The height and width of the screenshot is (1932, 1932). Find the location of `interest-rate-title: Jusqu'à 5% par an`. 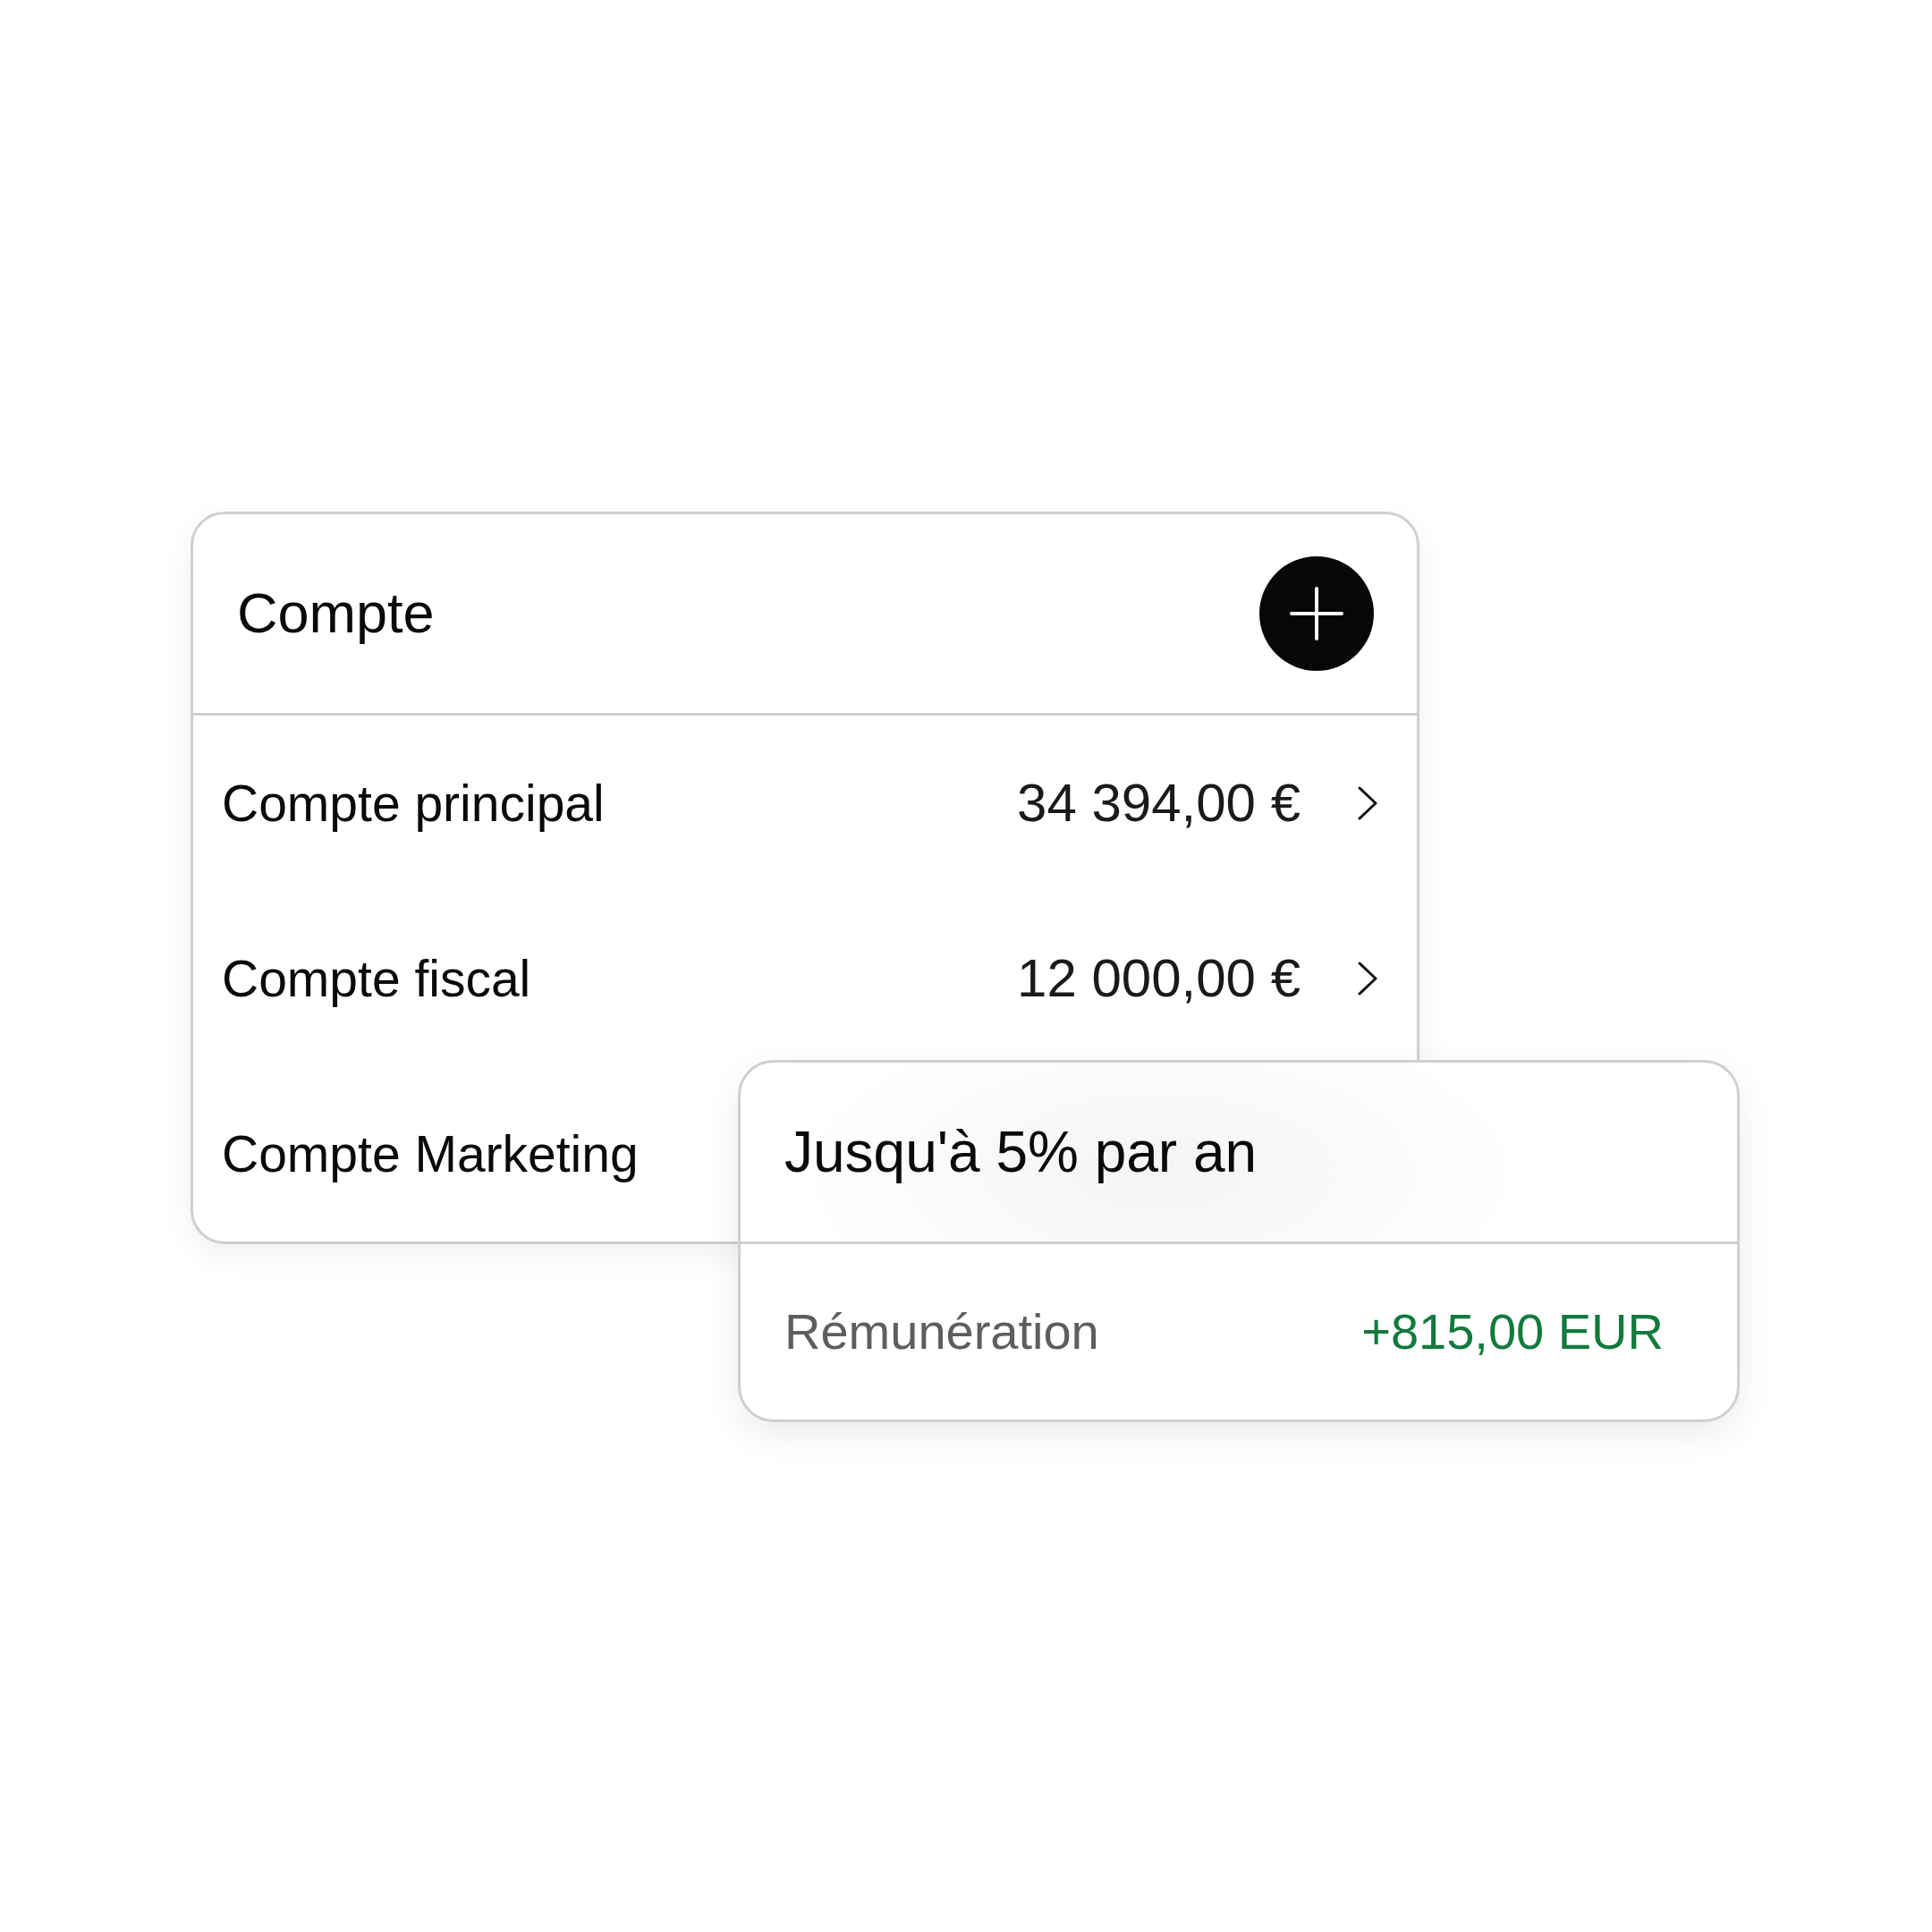

interest-rate-title: Jusqu'à 5% par an is located at coordinates (1021, 1152).